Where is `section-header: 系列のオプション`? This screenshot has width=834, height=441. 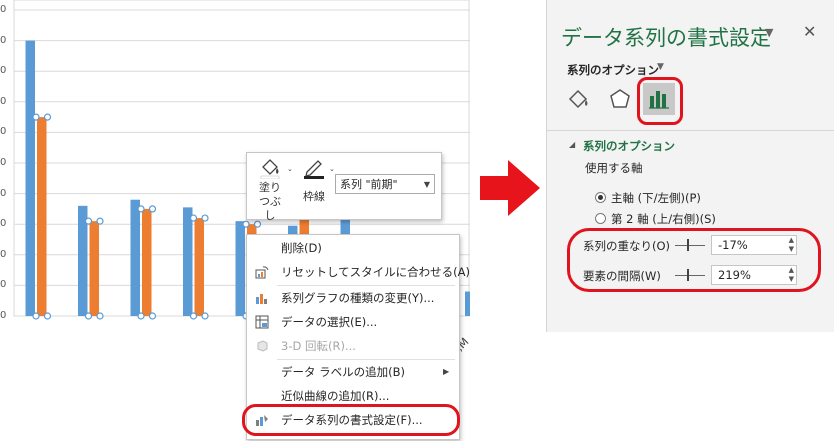
section-header: 系列のオプション is located at coordinates (629, 146).